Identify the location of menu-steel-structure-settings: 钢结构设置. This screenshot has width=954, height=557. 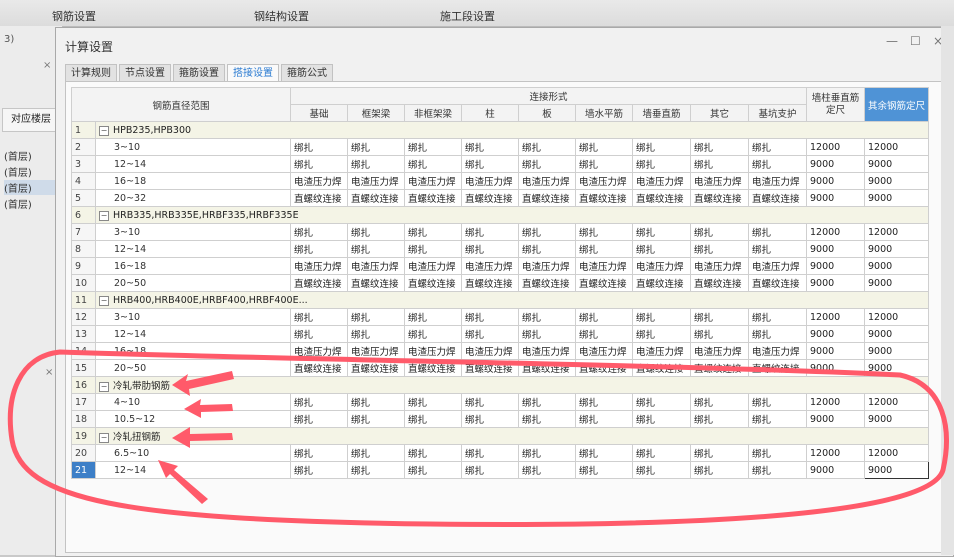
(281, 16).